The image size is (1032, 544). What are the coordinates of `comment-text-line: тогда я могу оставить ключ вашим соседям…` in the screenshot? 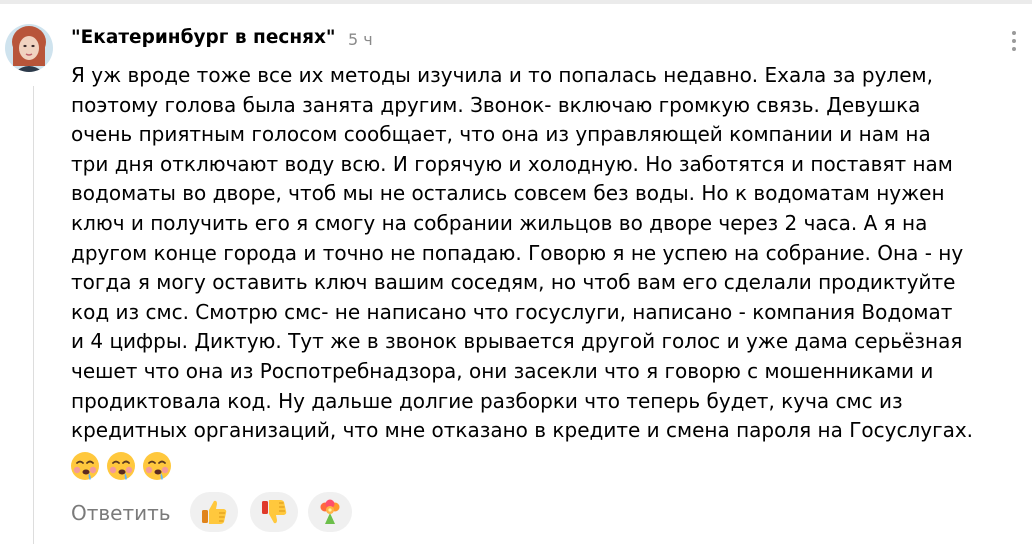 It's located at (513, 282).